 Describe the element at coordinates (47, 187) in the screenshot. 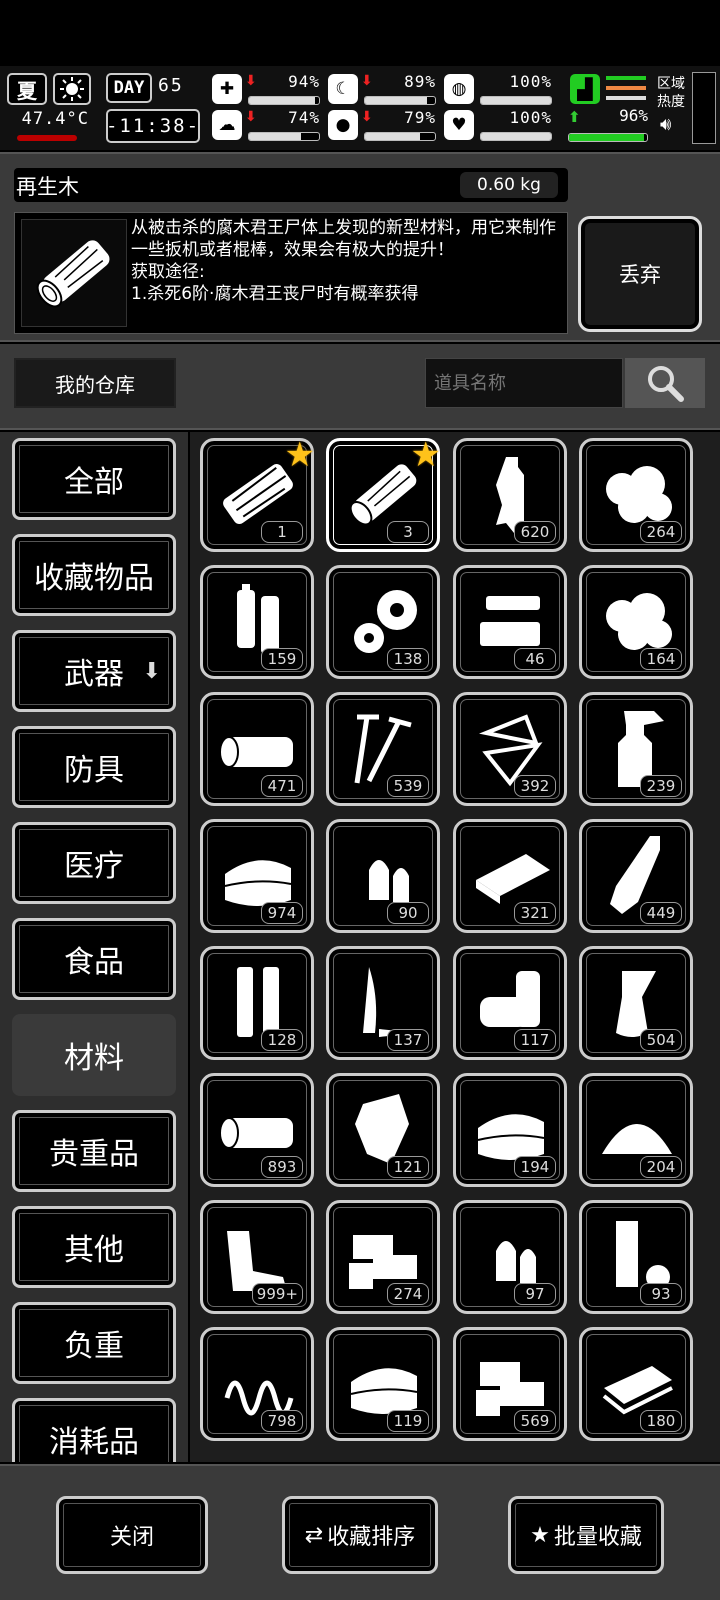

I see `item-name: 再生木` at that location.